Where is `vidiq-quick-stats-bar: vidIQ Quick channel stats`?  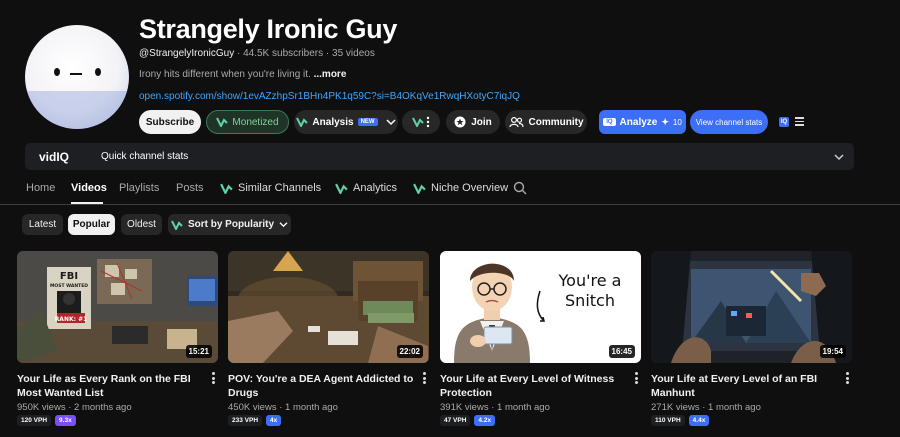 vidiq-quick-stats-bar: vidIQ Quick channel stats is located at coordinates (439, 156).